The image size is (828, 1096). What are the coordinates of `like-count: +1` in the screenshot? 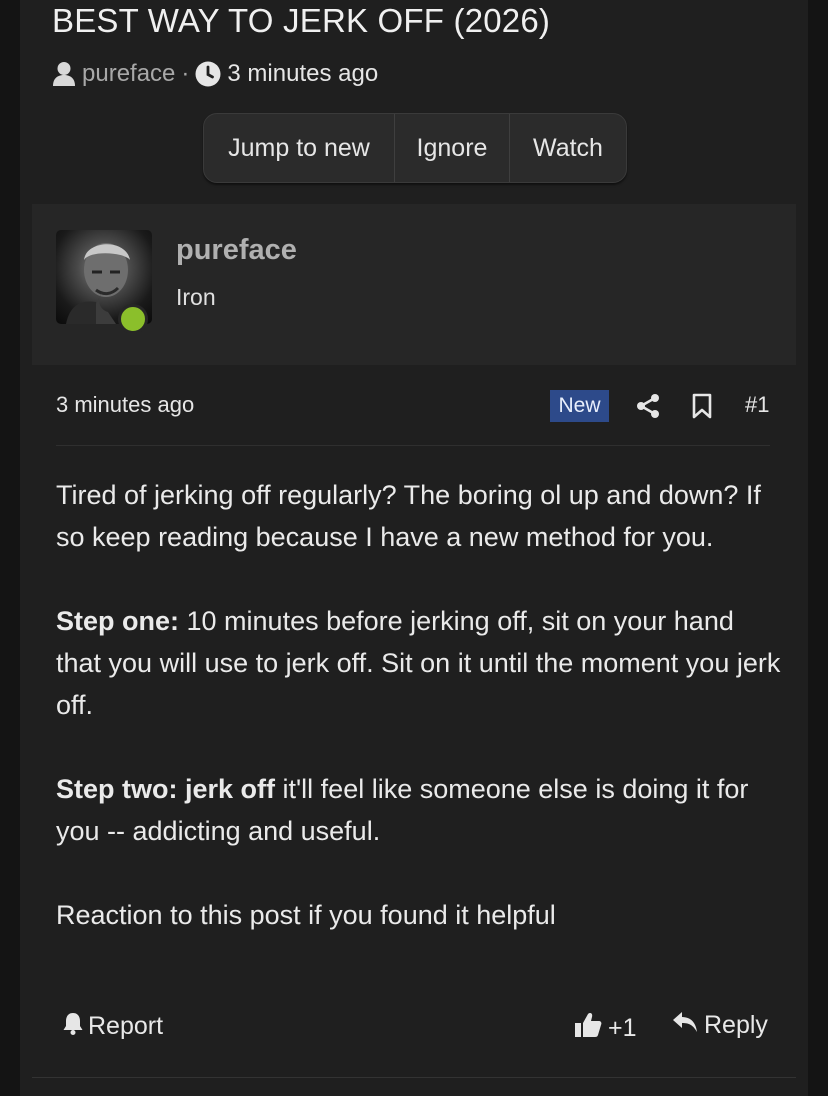 It's located at (622, 1028).